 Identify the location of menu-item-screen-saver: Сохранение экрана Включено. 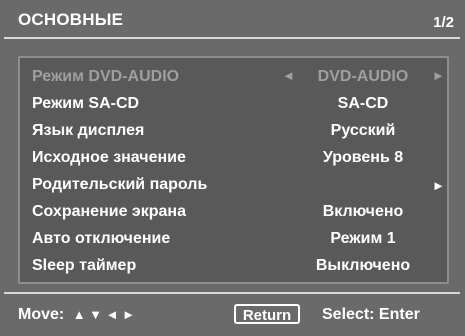
(233, 212).